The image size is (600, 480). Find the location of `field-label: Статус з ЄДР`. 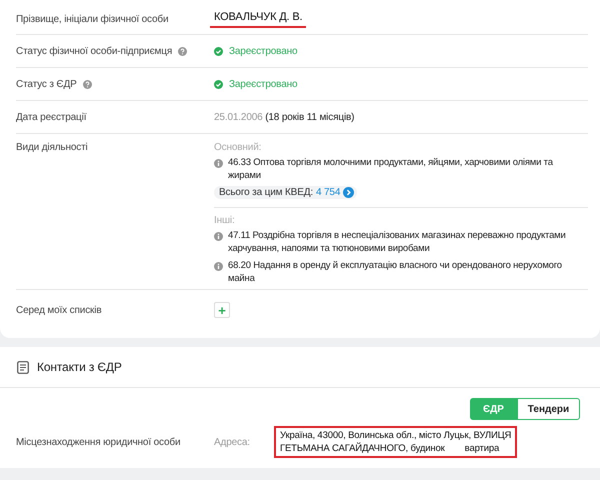

field-label: Статус з ЄДР is located at coordinates (46, 84).